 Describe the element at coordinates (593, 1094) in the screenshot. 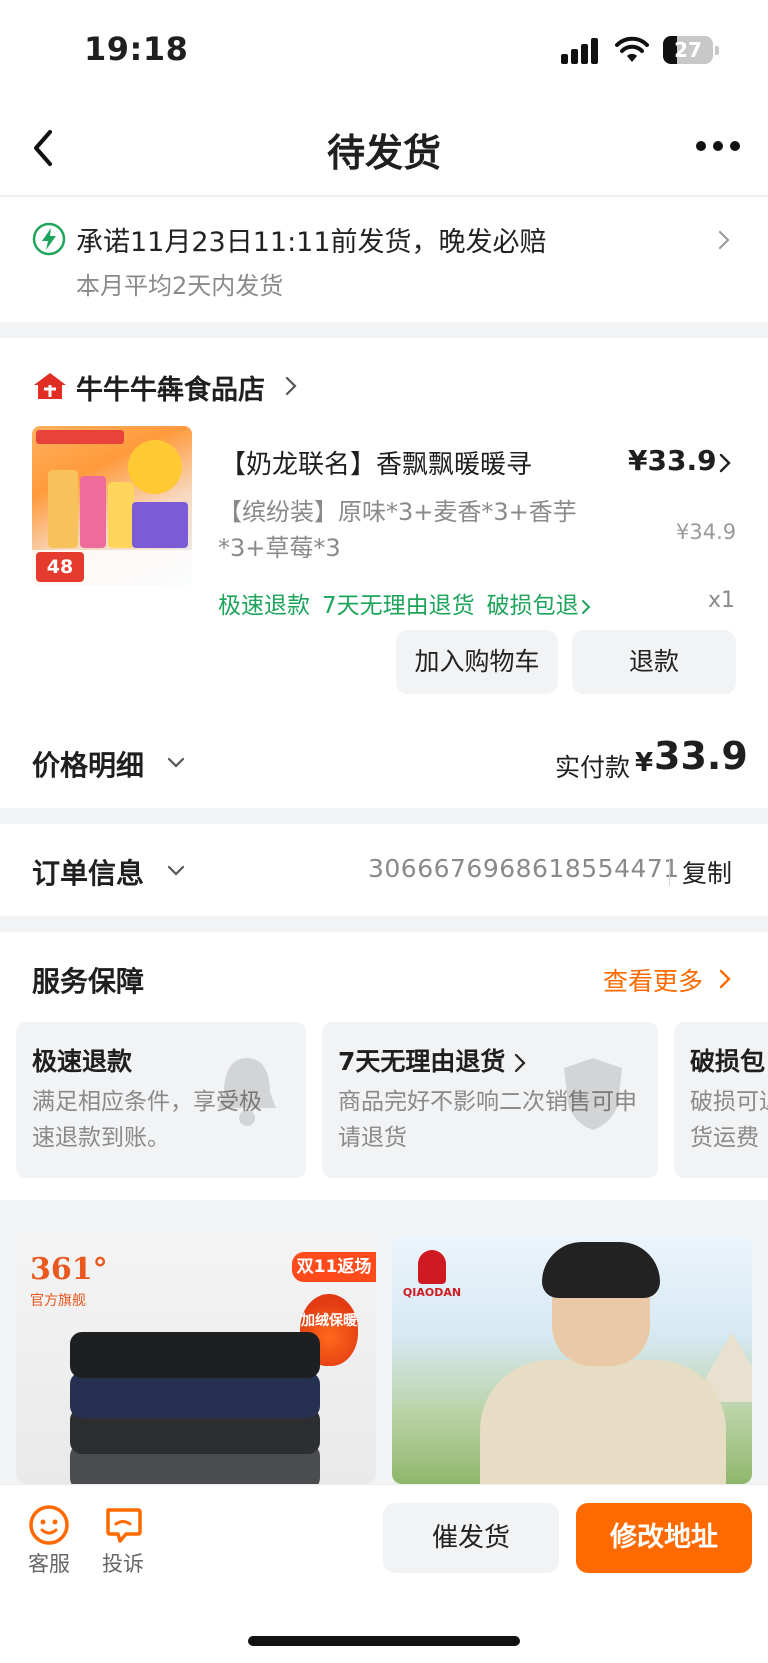

I see `shield-watermark-icon` at that location.